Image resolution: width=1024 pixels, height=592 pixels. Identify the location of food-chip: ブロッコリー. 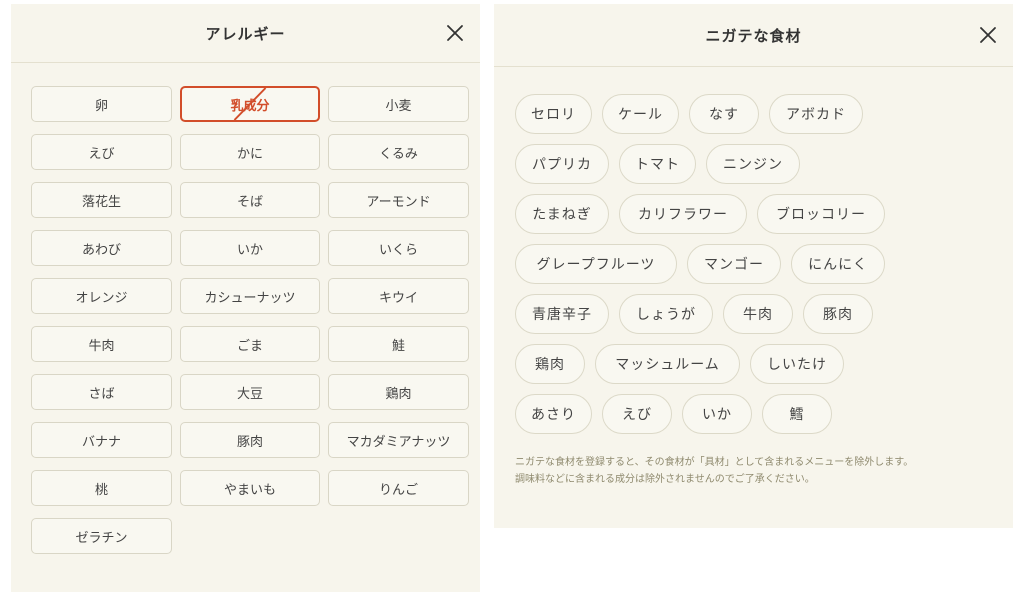
(821, 214).